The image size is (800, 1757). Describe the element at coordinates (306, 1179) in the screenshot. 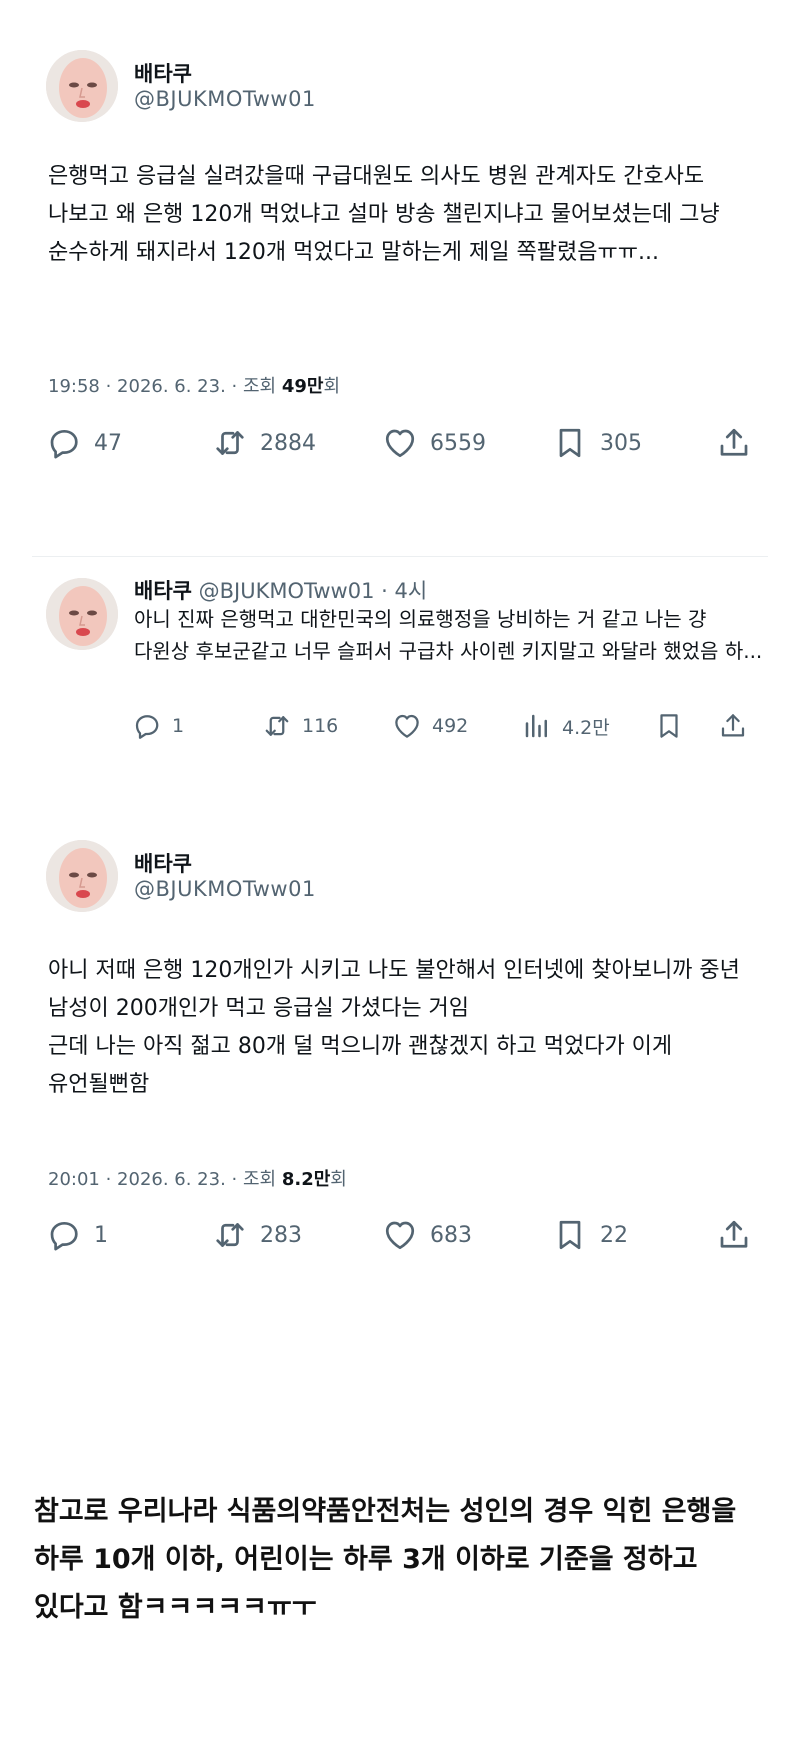

I see `view-count: 8.2만` at that location.